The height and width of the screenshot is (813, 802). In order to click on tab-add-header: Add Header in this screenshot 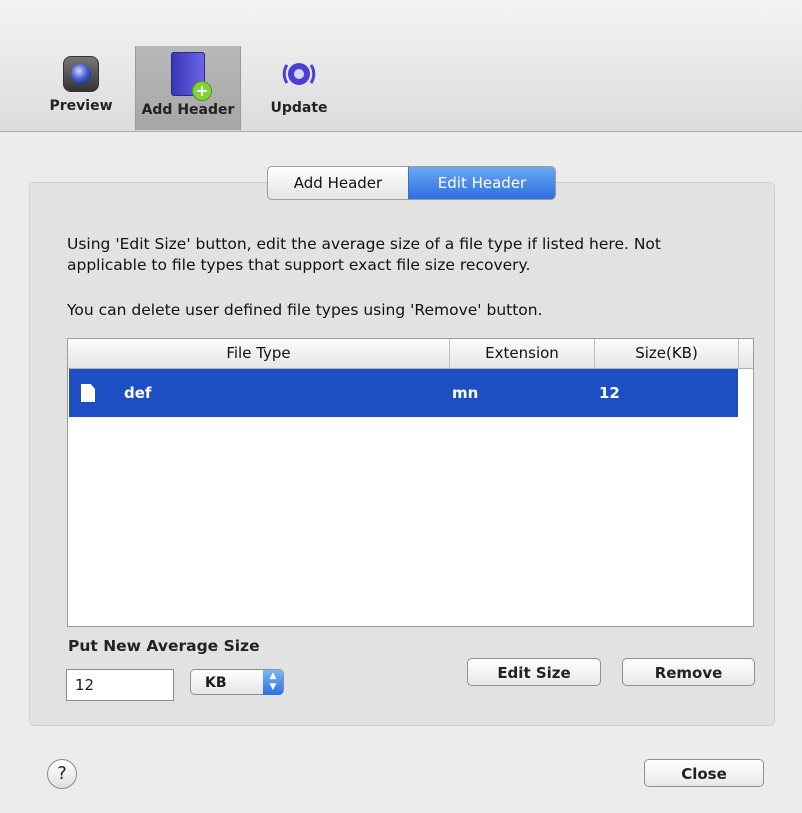, I will do `click(338, 183)`.